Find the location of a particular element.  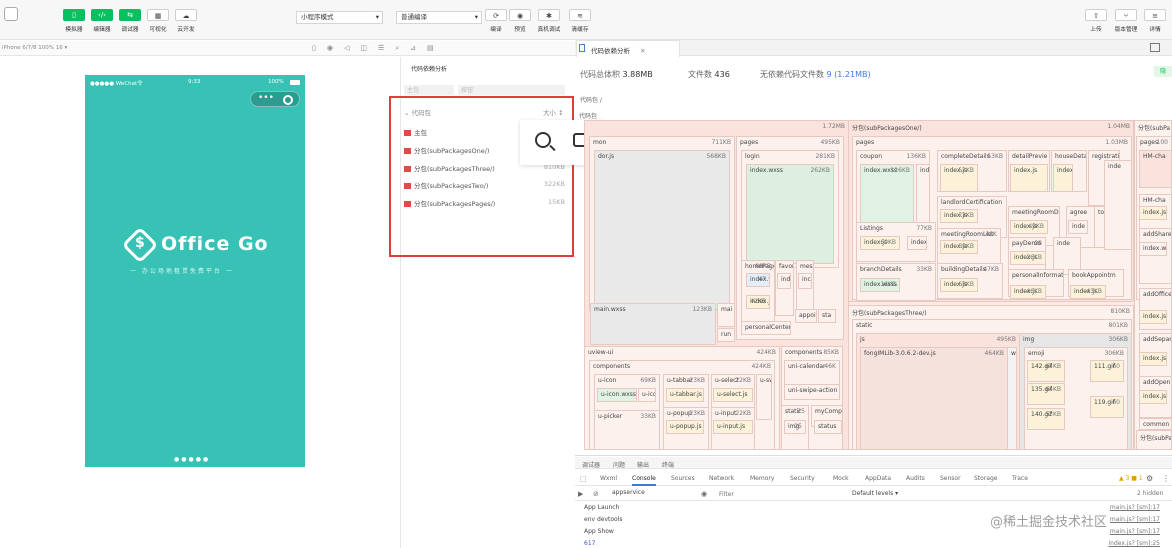

treemap-tile: index.wxss 126KB is located at coordinates (887, 194).